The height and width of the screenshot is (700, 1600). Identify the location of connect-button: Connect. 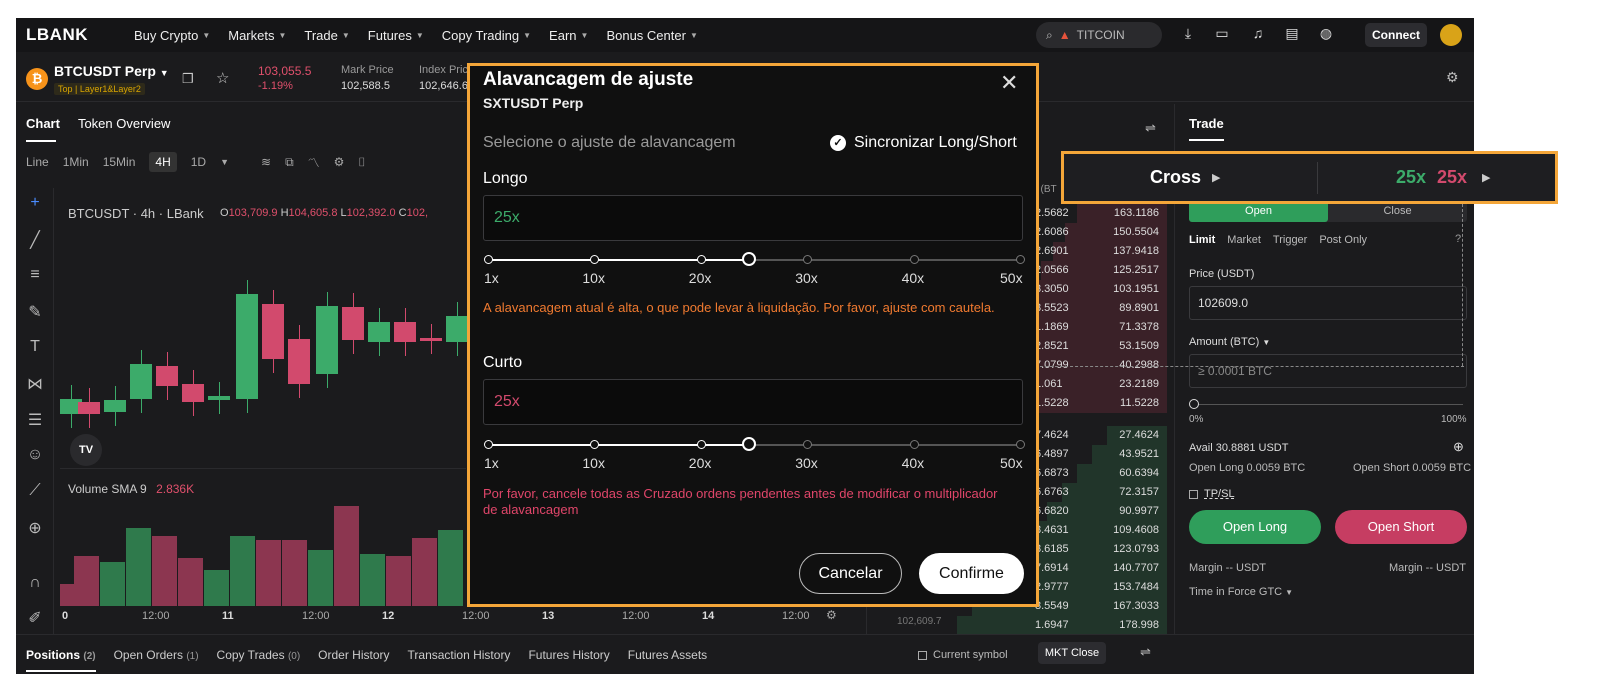
(1396, 35).